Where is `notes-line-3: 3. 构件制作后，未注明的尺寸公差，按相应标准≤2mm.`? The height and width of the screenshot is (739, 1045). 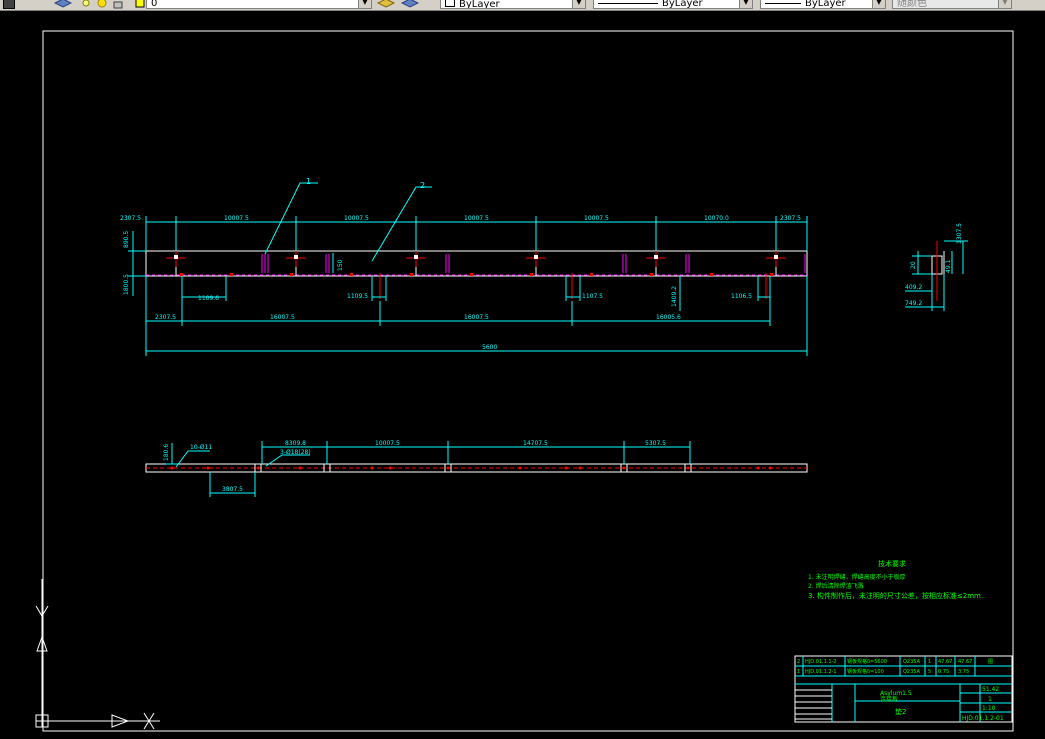 notes-line-3: 3. 构件制作后，未注明的尺寸公差，按相应标准≤2mm. is located at coordinates (895, 595).